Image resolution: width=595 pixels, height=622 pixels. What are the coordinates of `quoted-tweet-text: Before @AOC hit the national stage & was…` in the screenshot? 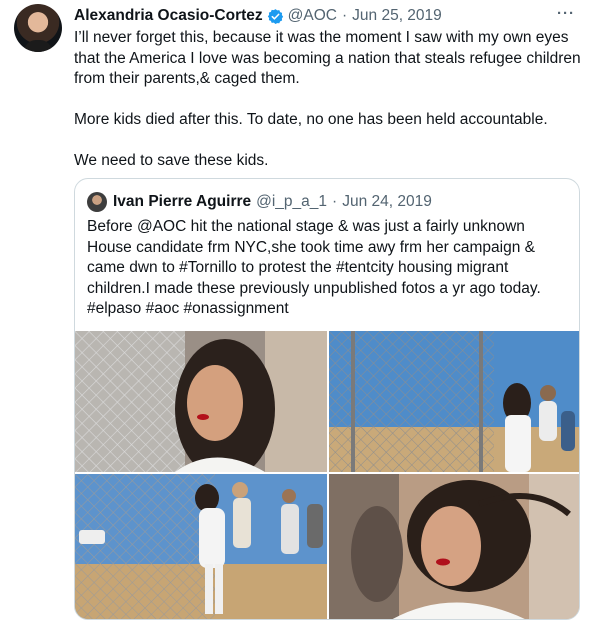 It's located at (314, 267).